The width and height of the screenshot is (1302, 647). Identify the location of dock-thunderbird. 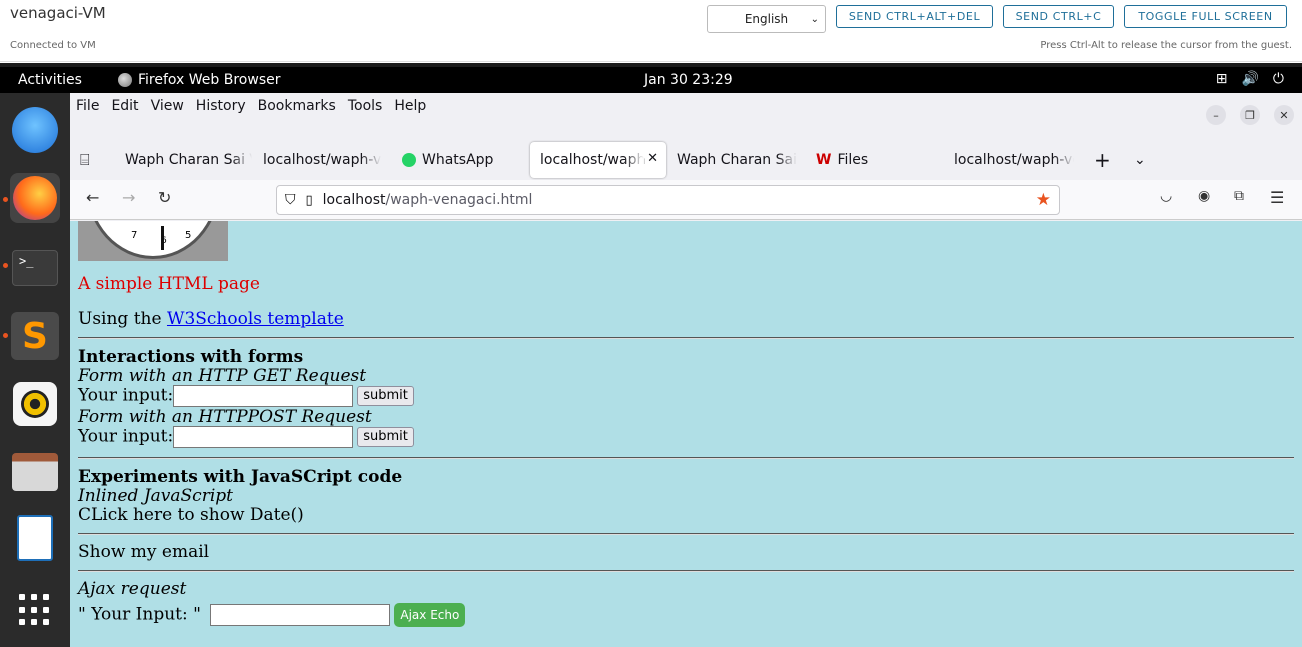
(35, 130).